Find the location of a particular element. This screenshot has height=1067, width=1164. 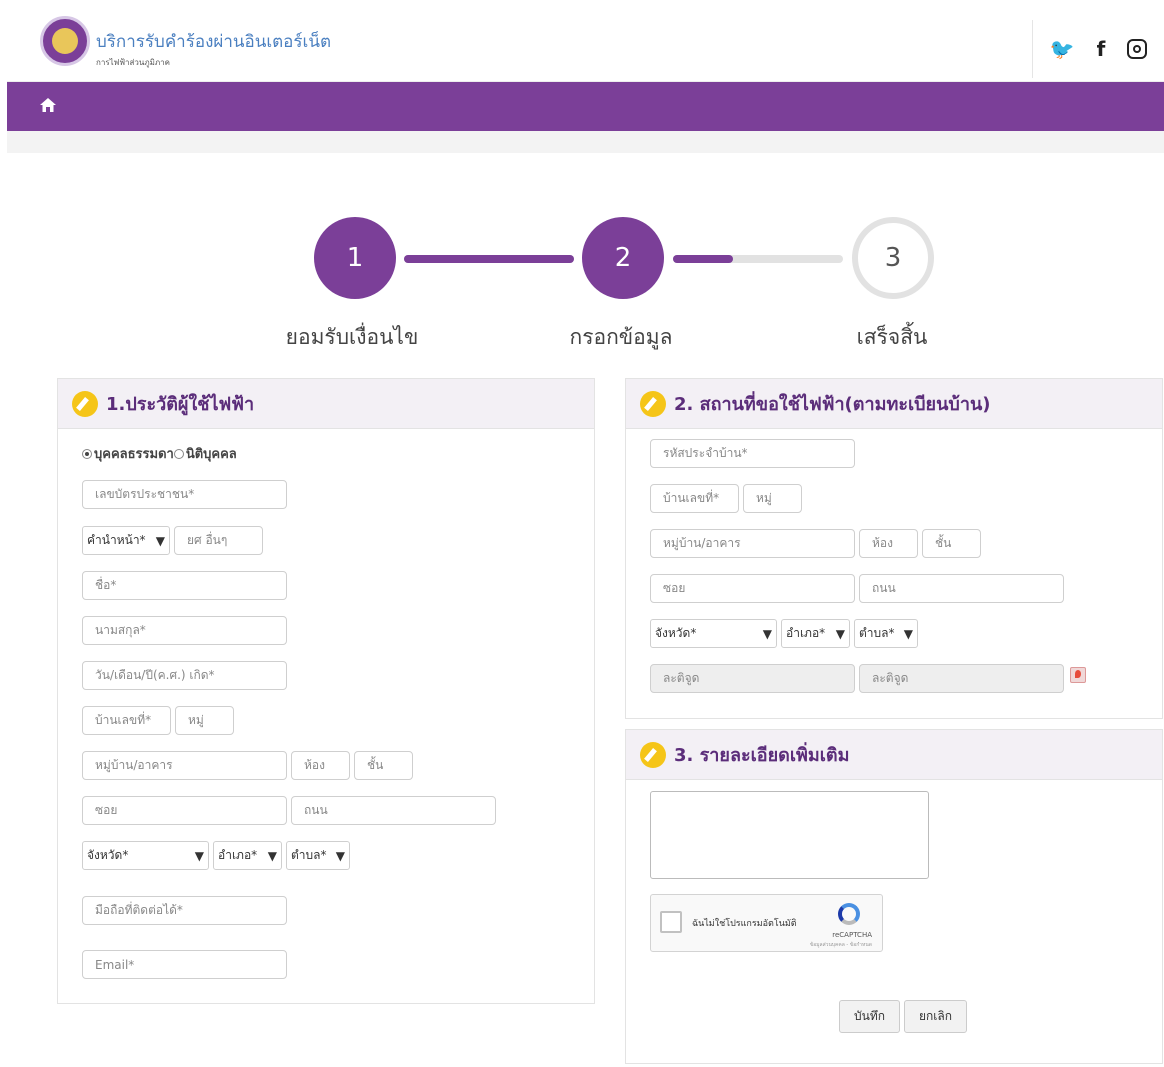

cancel-button: ยกเลิก is located at coordinates (935, 1016).